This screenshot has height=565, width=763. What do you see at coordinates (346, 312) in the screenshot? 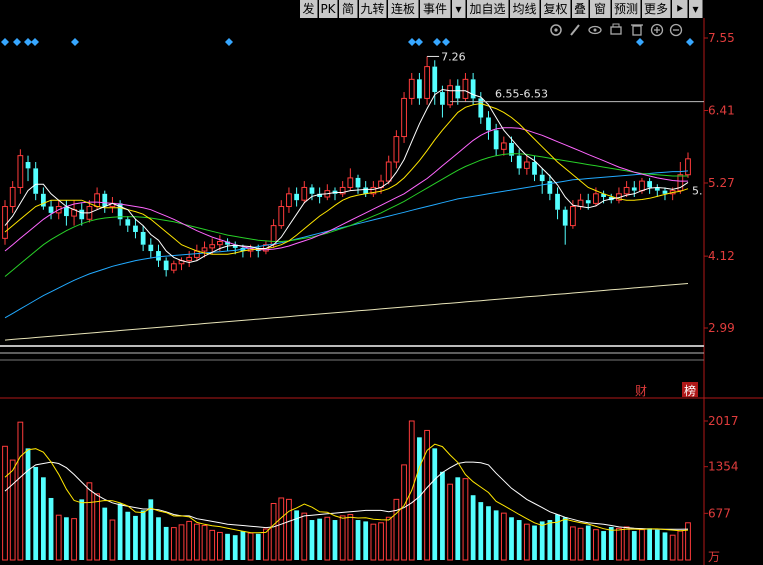
I see `ma250-line` at bounding box center [346, 312].